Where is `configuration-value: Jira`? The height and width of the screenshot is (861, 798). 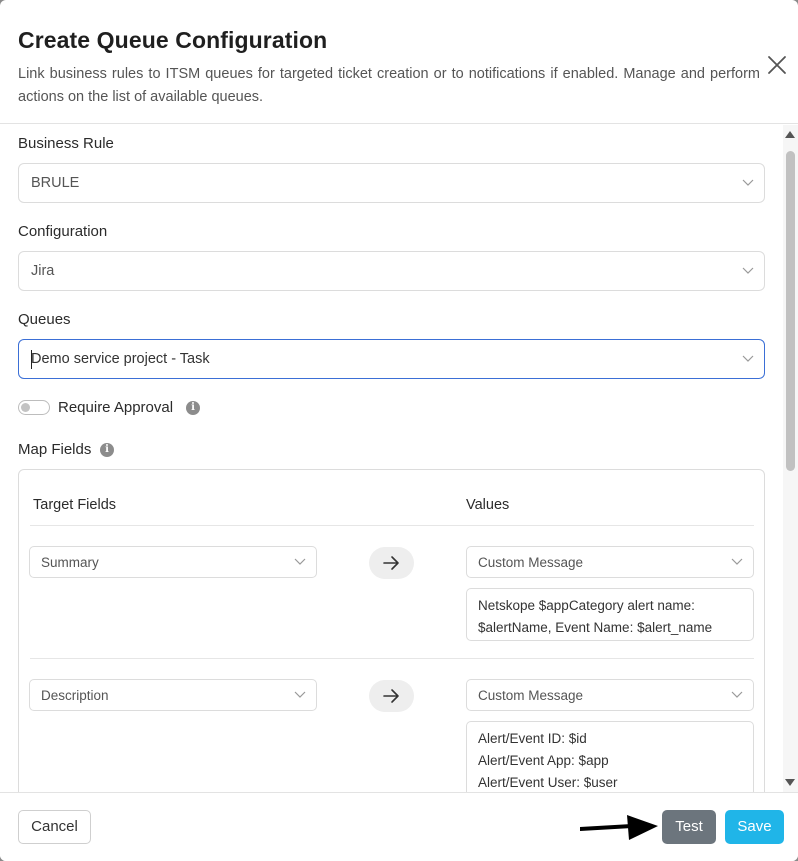 configuration-value: Jira is located at coordinates (43, 271).